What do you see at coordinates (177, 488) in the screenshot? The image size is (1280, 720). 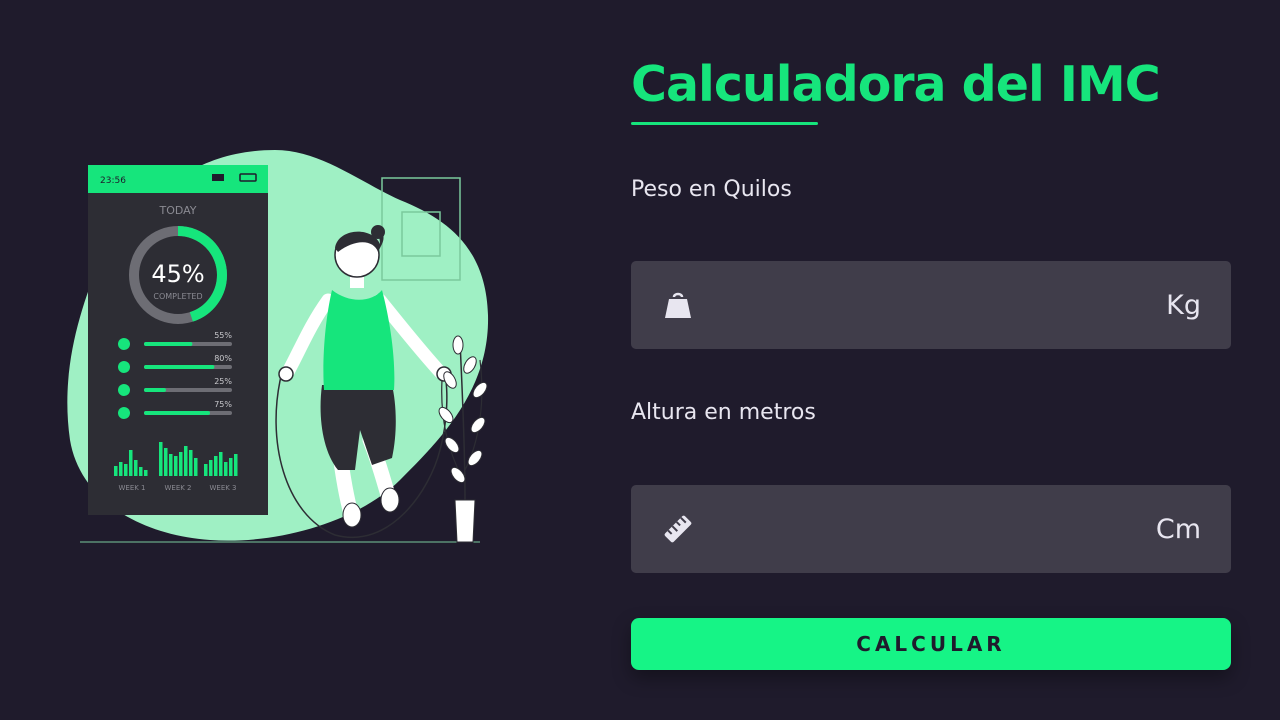 I see `week-label: WEEK 2` at bounding box center [177, 488].